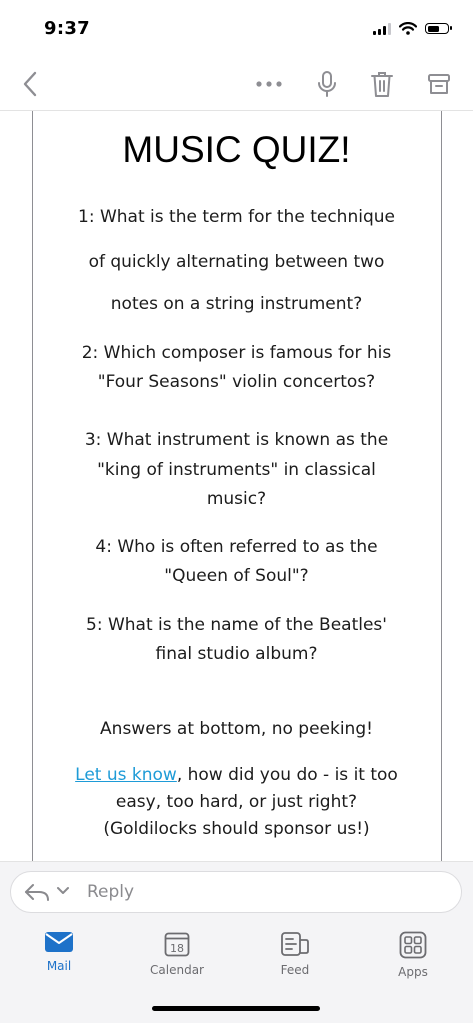  What do you see at coordinates (236, 654) in the screenshot?
I see `question-5-line-2: final studio album?` at bounding box center [236, 654].